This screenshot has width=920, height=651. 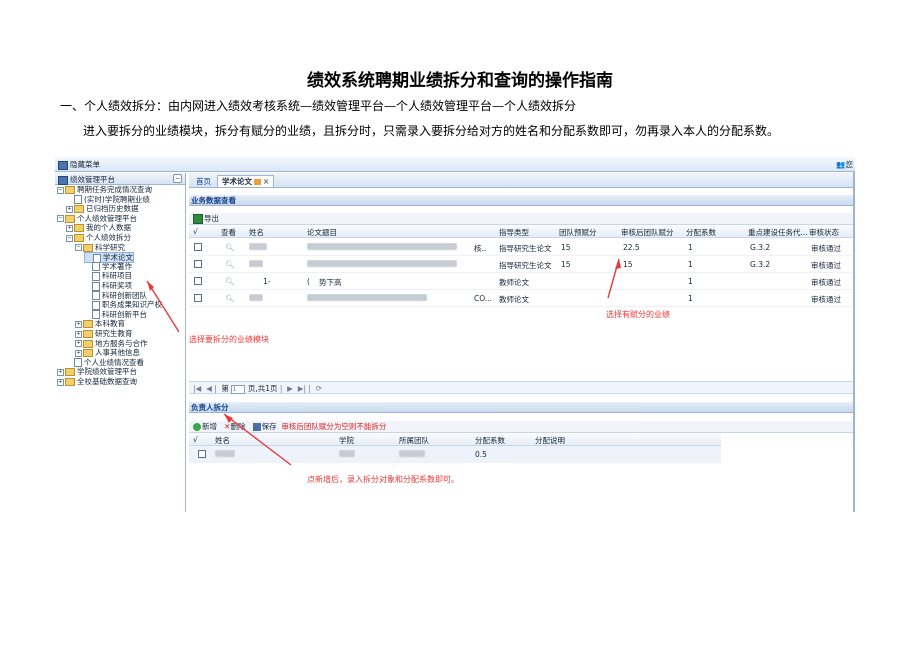 What do you see at coordinates (460, 81) in the screenshot?
I see `doc-title: 绩效系统聘期业绩拆分和查询的操作指南` at bounding box center [460, 81].